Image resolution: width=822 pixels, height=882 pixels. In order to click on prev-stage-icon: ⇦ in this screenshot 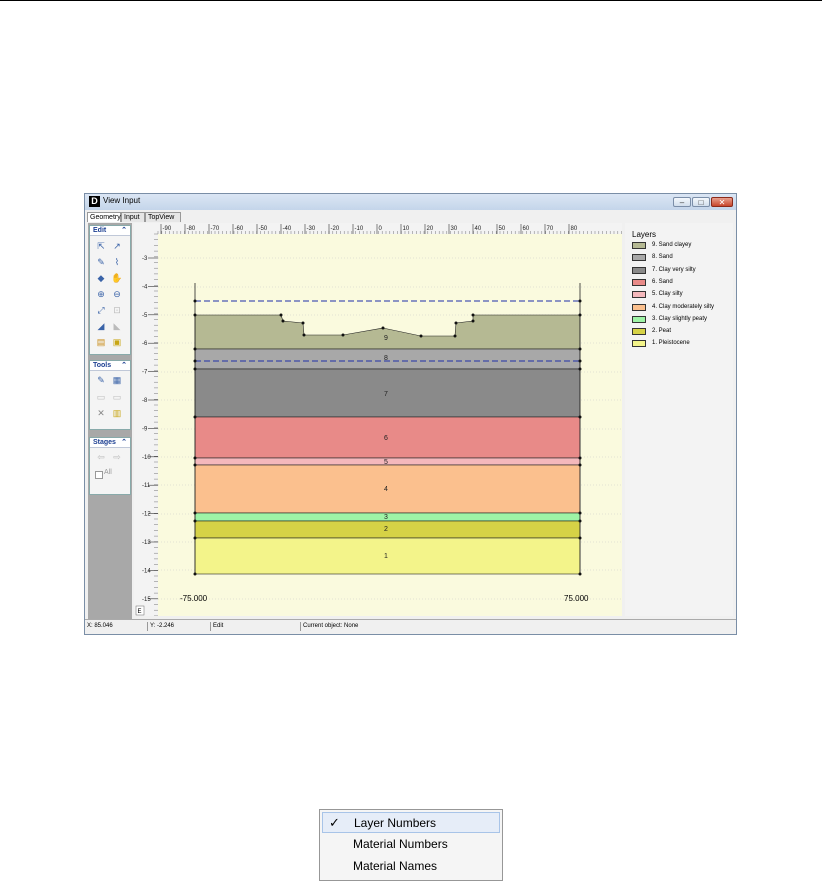, I will do `click(101, 457)`.